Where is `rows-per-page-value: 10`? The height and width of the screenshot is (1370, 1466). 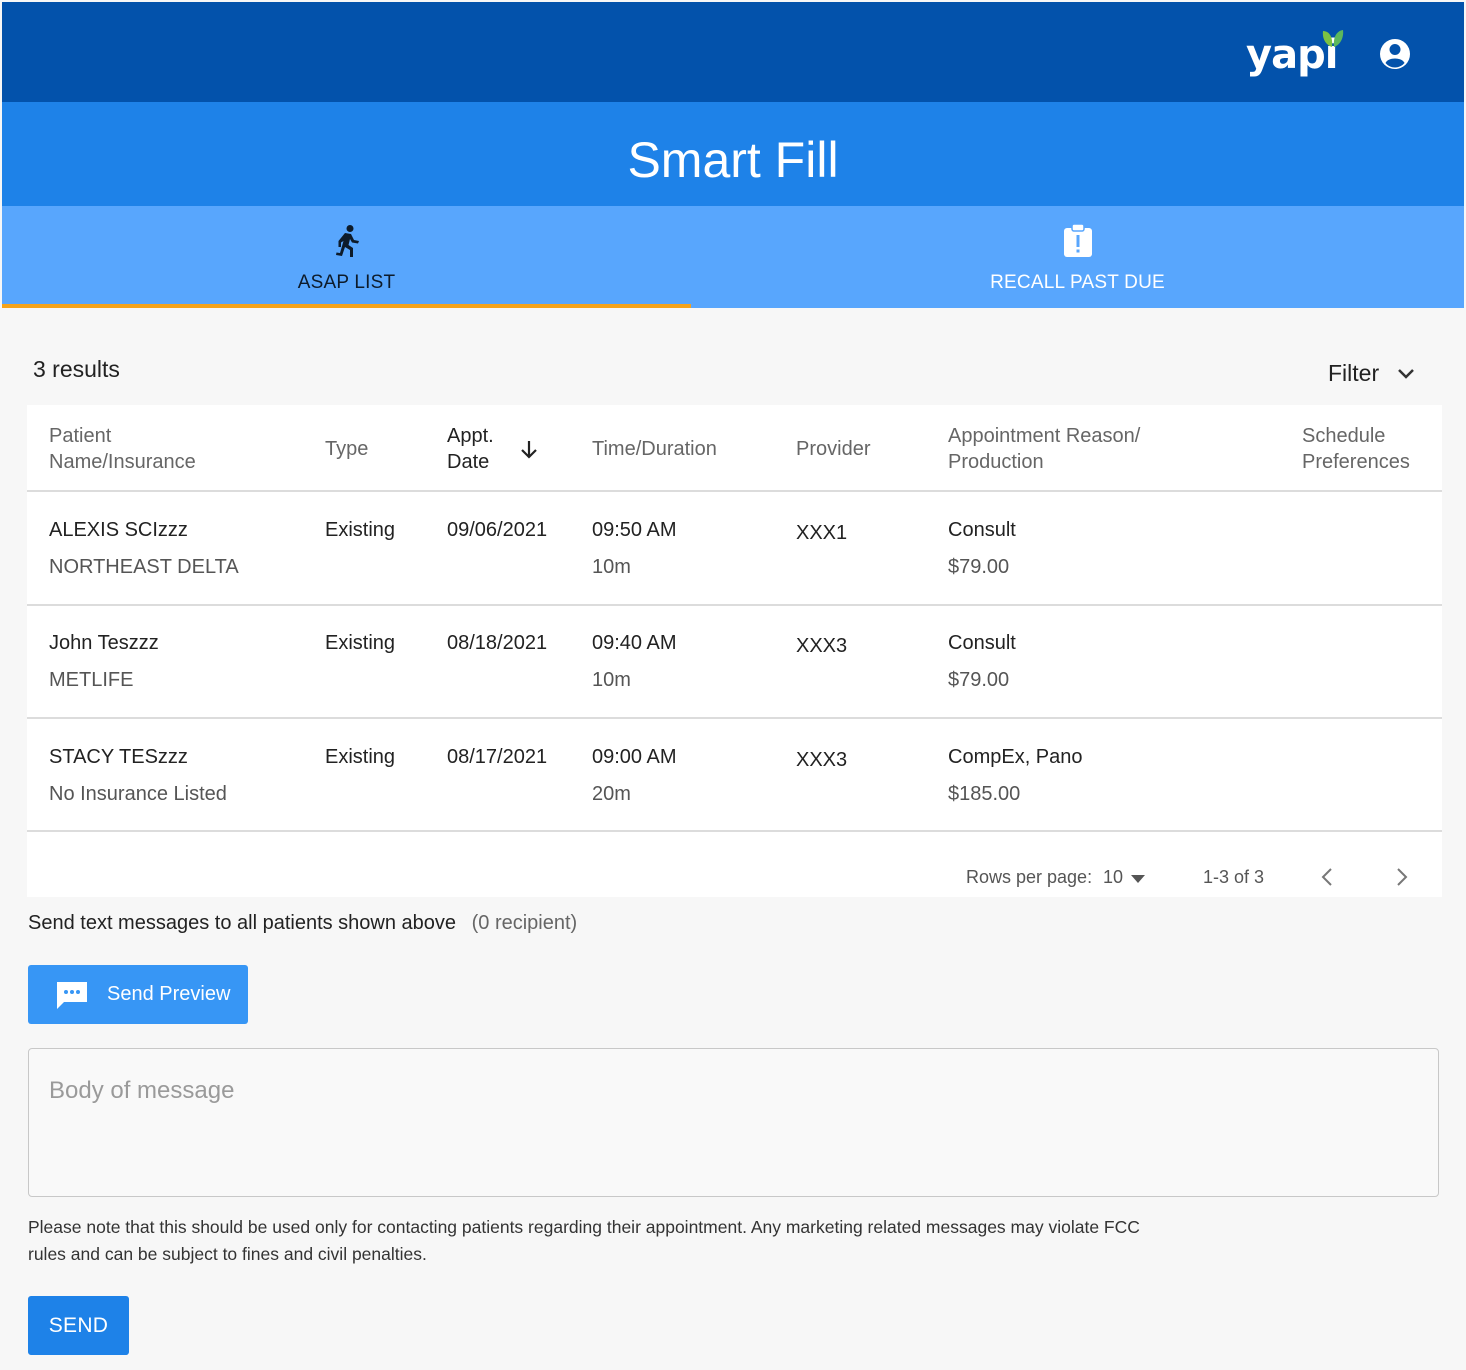
rows-per-page-value: 10 is located at coordinates (1113, 877).